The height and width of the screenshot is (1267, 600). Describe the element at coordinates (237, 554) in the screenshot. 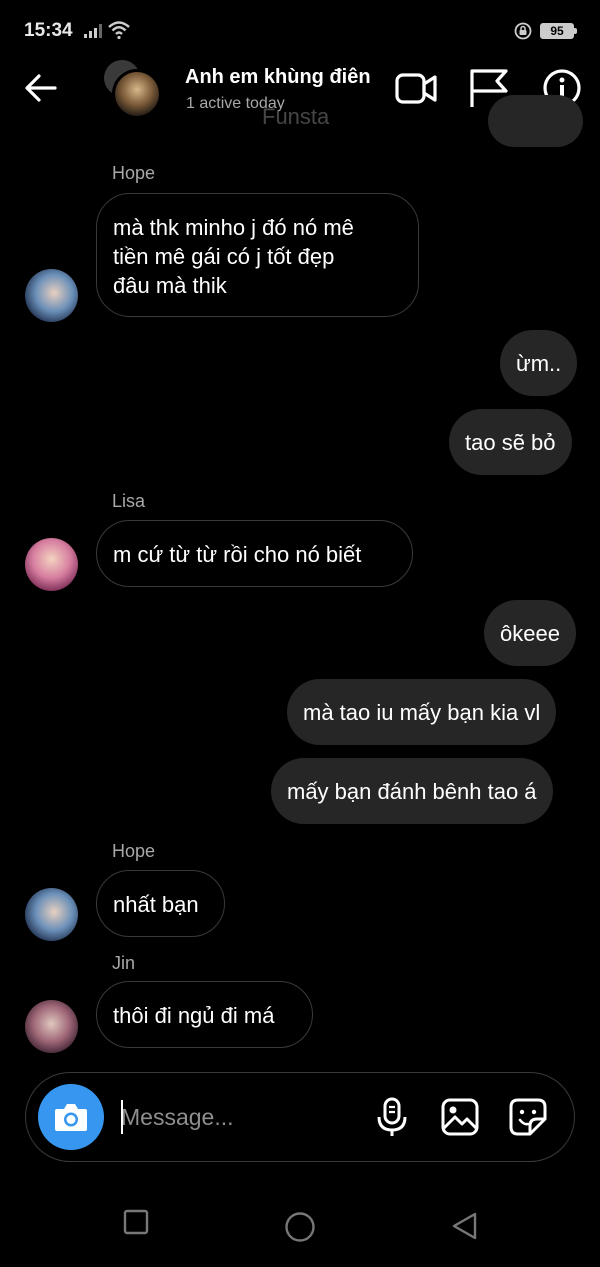

I see `message-text: m cứ từ từ rồi cho nó biết` at that location.